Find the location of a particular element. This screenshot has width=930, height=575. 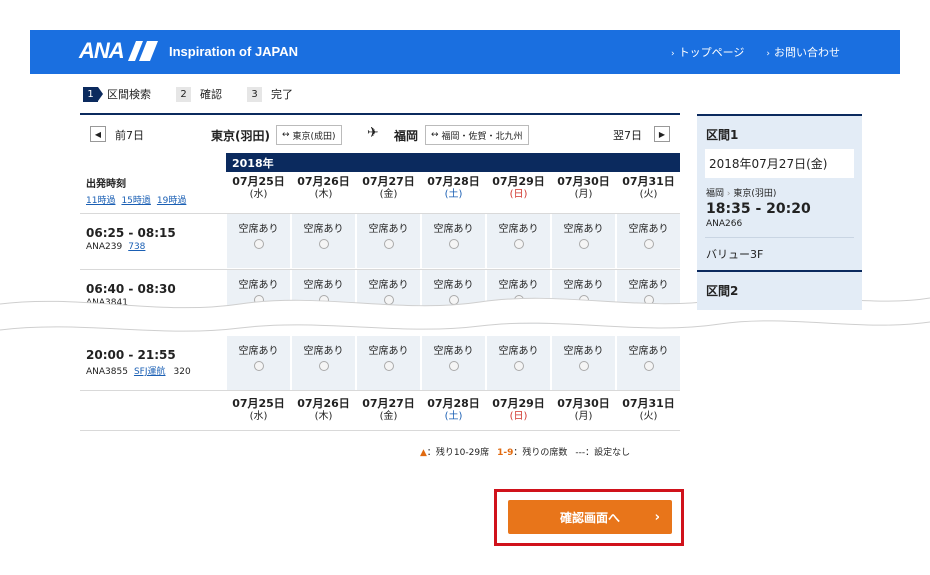

highlight-box: 確認画面へ › is located at coordinates (589, 517).